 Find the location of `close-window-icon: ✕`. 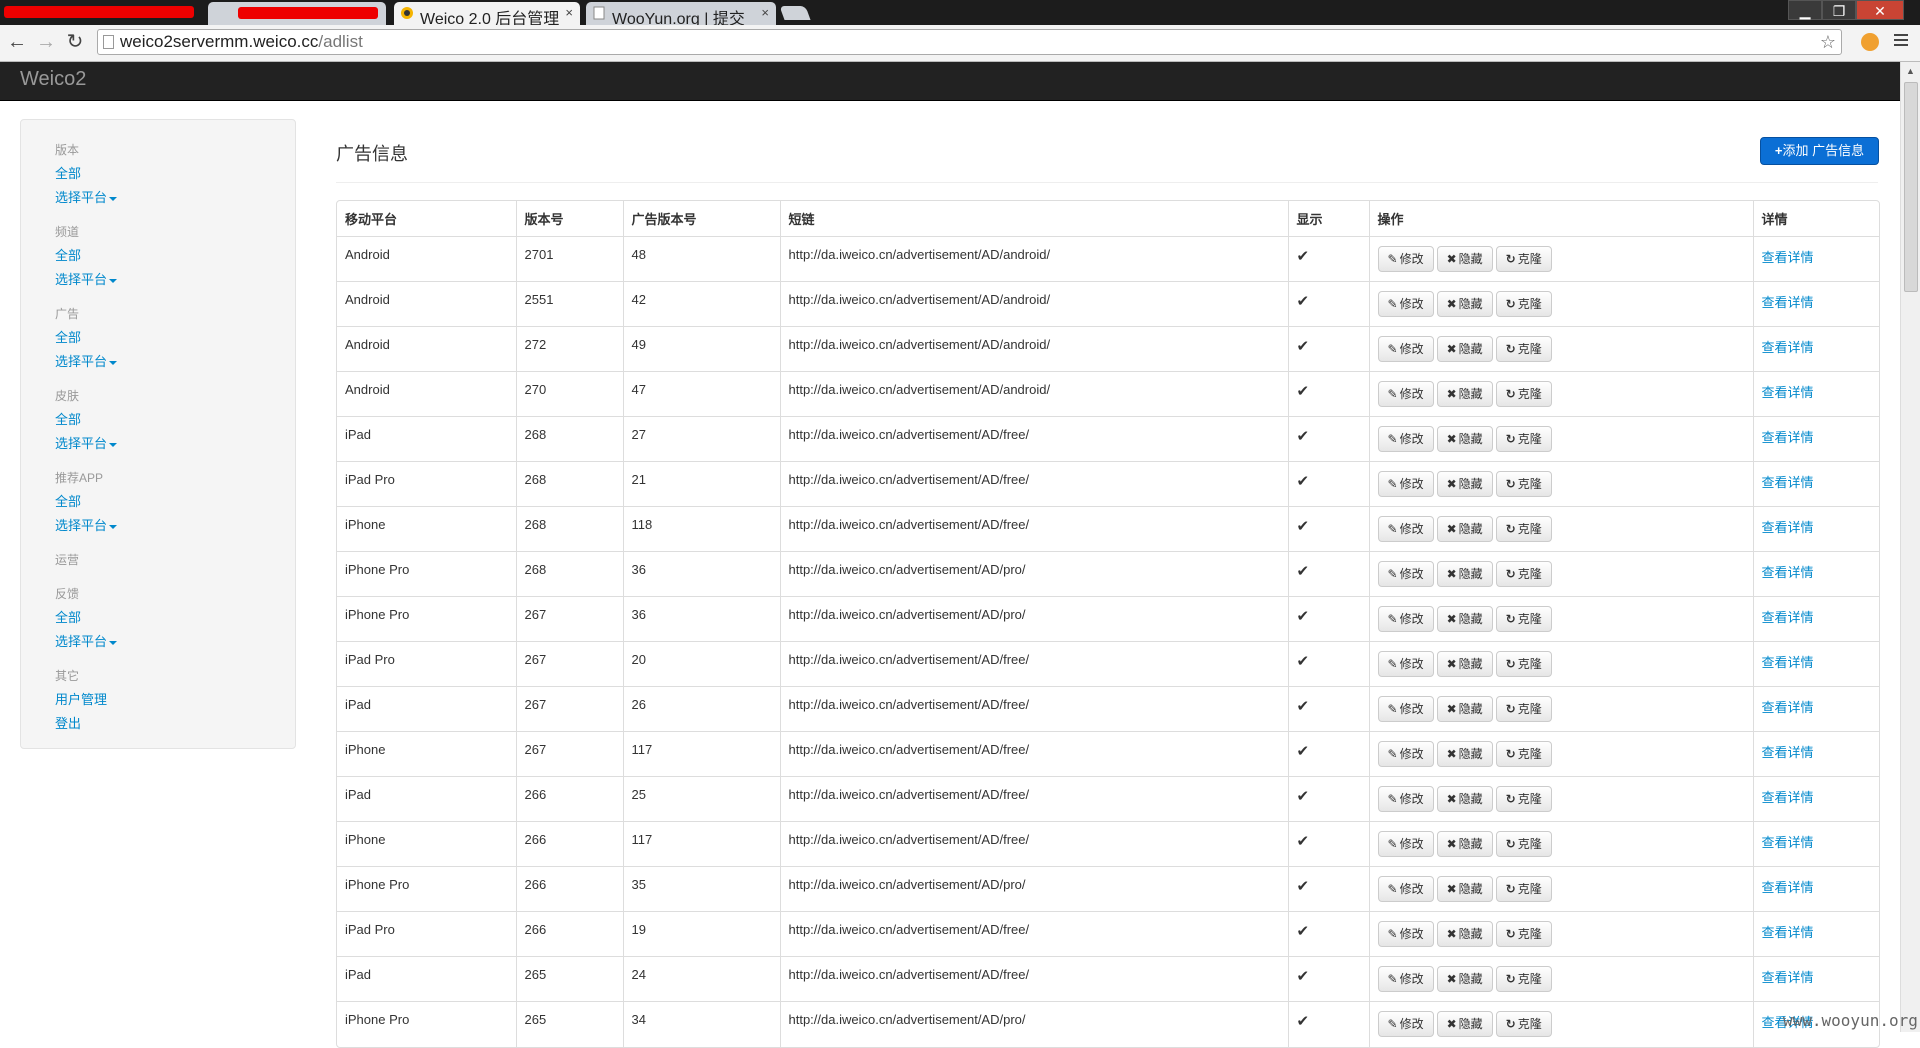

close-window-icon: ✕ is located at coordinates (1880, 10).